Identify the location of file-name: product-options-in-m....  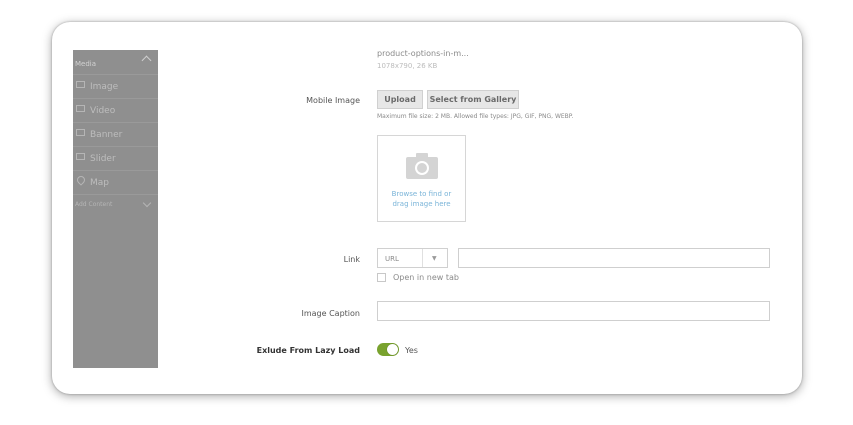
(423, 53).